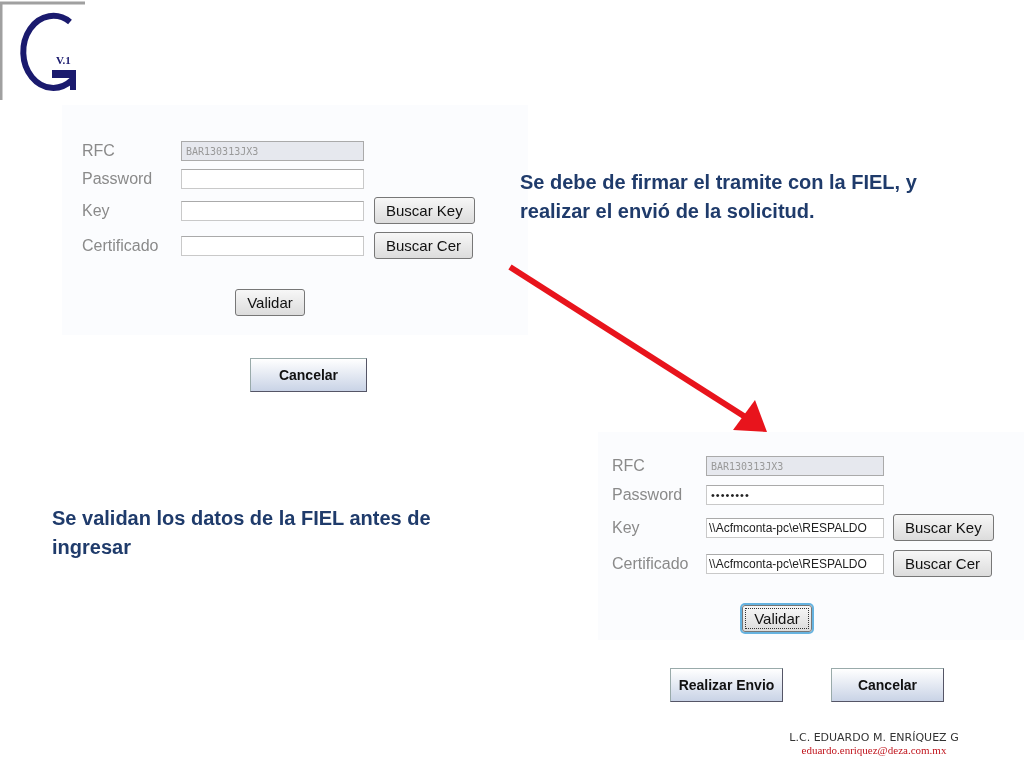 This screenshot has width=1024, height=768. What do you see at coordinates (43, 51) in the screenshot?
I see `logo-icon` at bounding box center [43, 51].